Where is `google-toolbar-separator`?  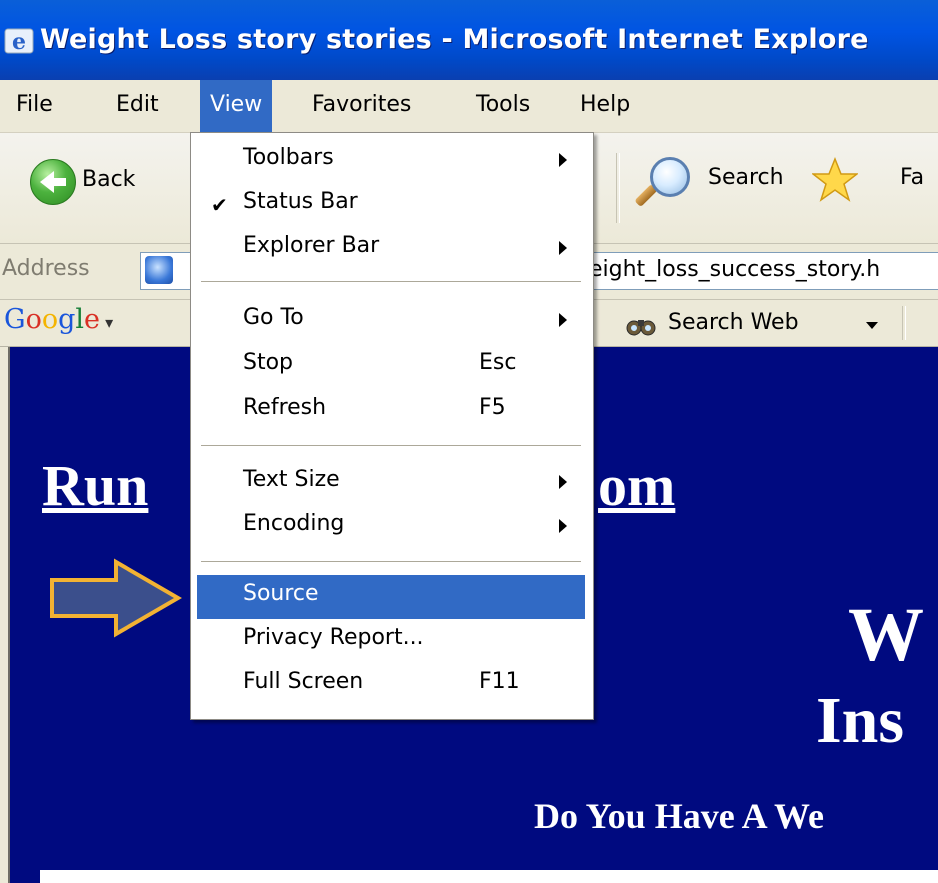 google-toolbar-separator is located at coordinates (904, 323).